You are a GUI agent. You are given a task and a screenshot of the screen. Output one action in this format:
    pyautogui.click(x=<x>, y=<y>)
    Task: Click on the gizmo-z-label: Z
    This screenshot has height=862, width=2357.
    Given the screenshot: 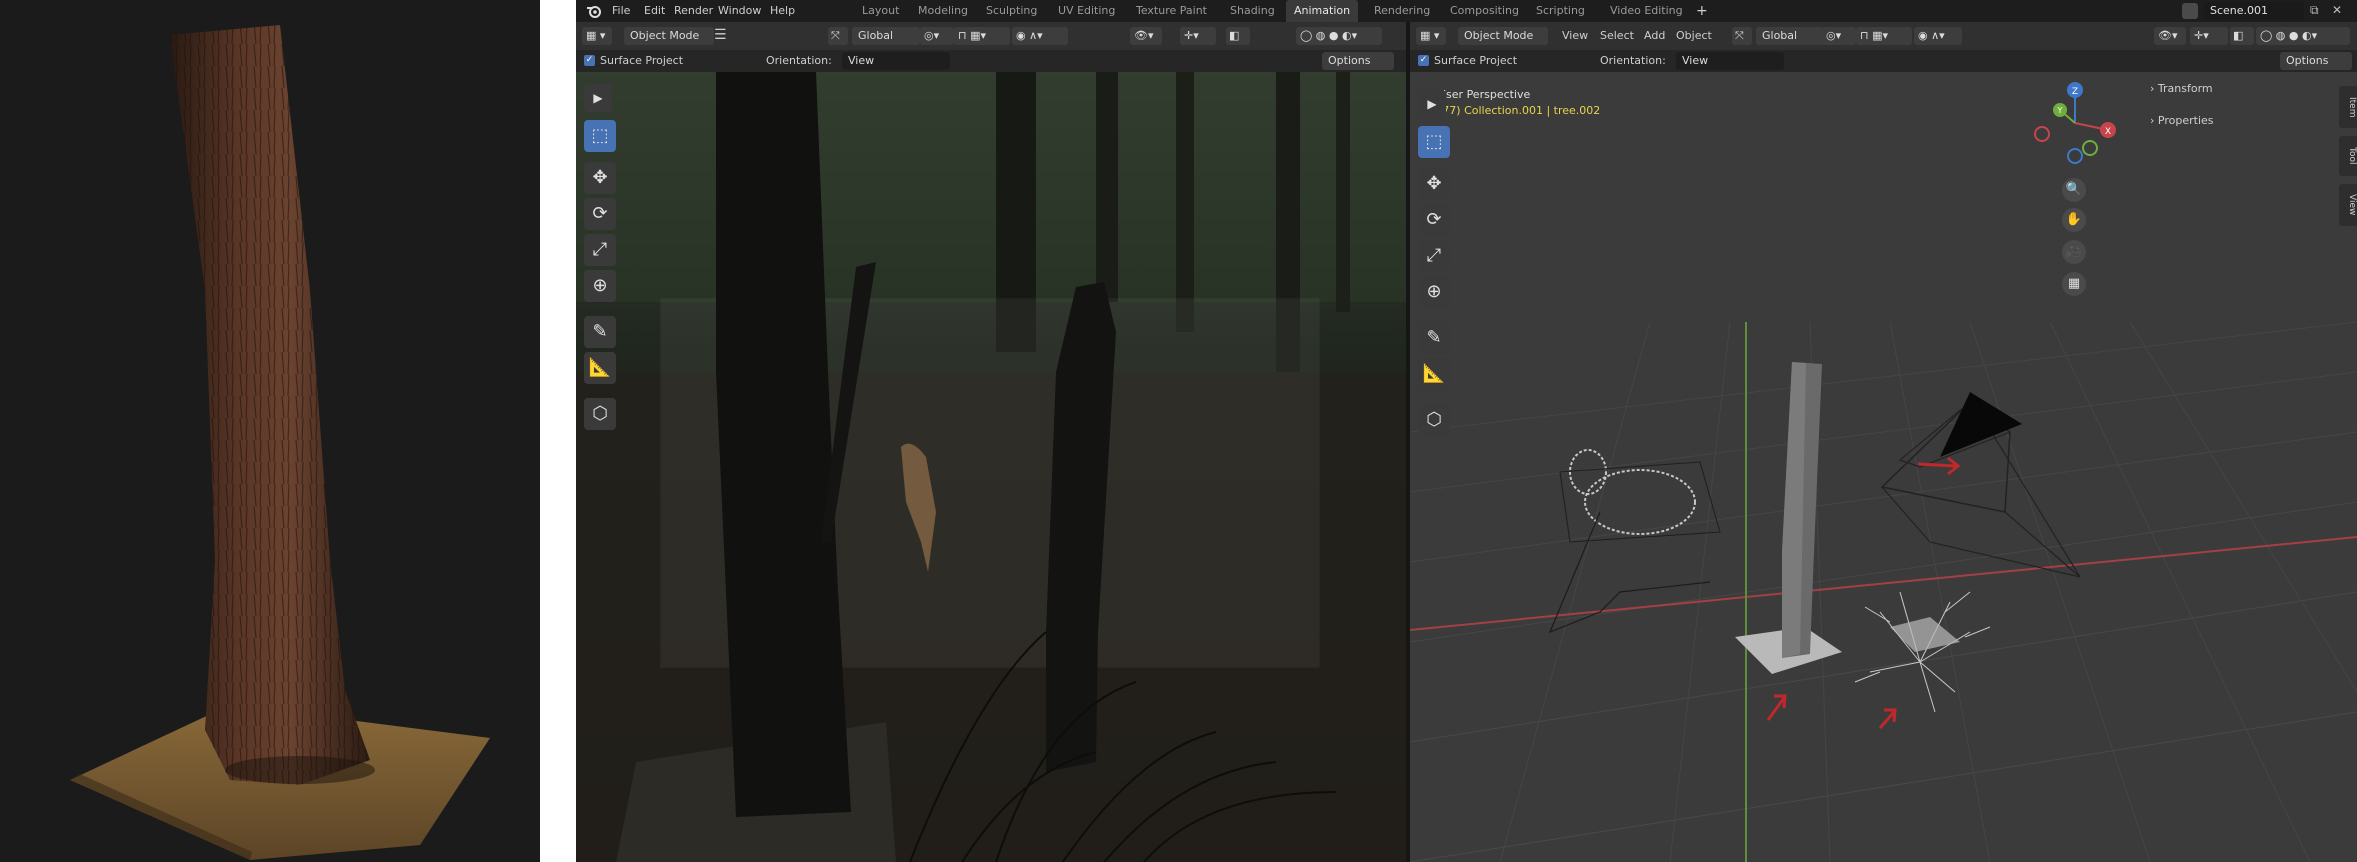 What is the action you would take?
    pyautogui.click(x=2075, y=92)
    